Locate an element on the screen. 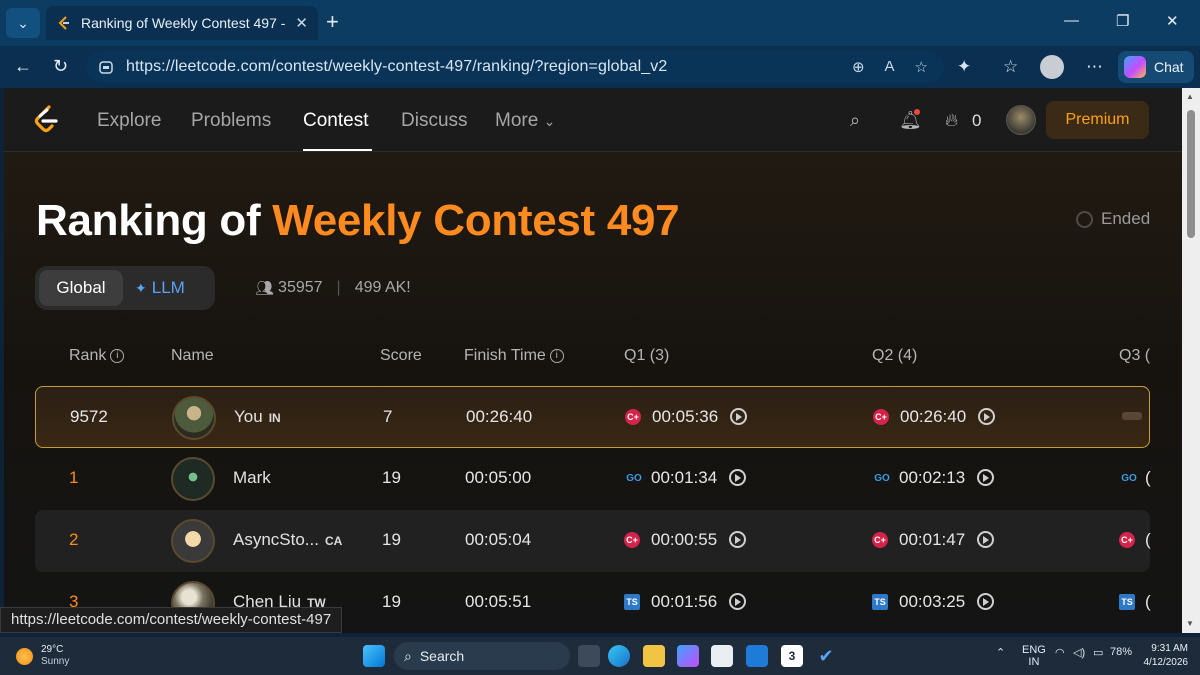  refresh-icon: ↻ is located at coordinates (60, 66).